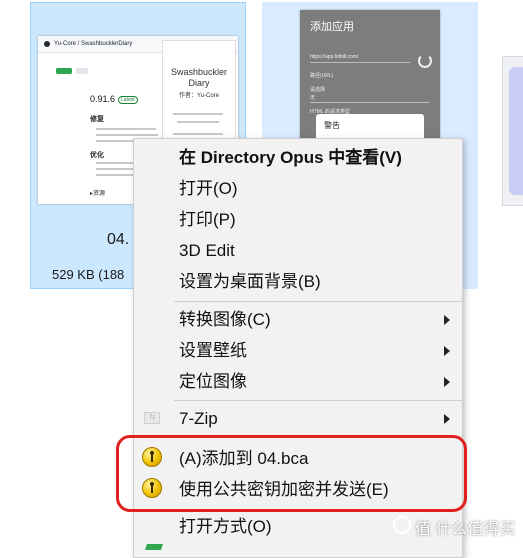 The height and width of the screenshot is (558, 523). What do you see at coordinates (299, 250) in the screenshot?
I see `menu-item-3d-edit: 3D Edit` at bounding box center [299, 250].